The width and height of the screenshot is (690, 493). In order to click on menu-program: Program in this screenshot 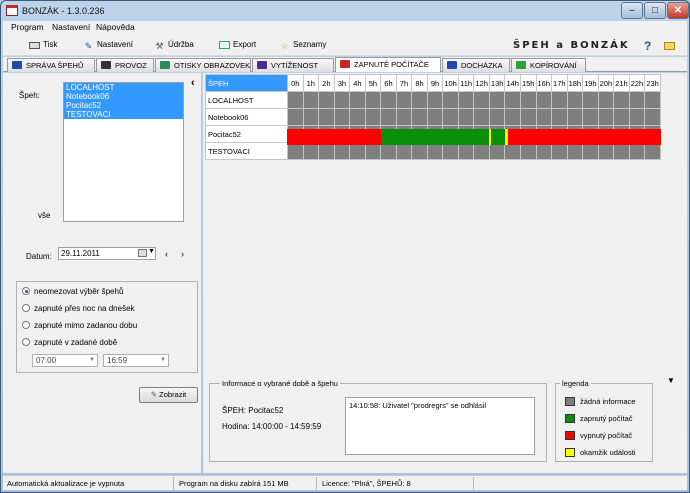, I will do `click(27, 27)`.